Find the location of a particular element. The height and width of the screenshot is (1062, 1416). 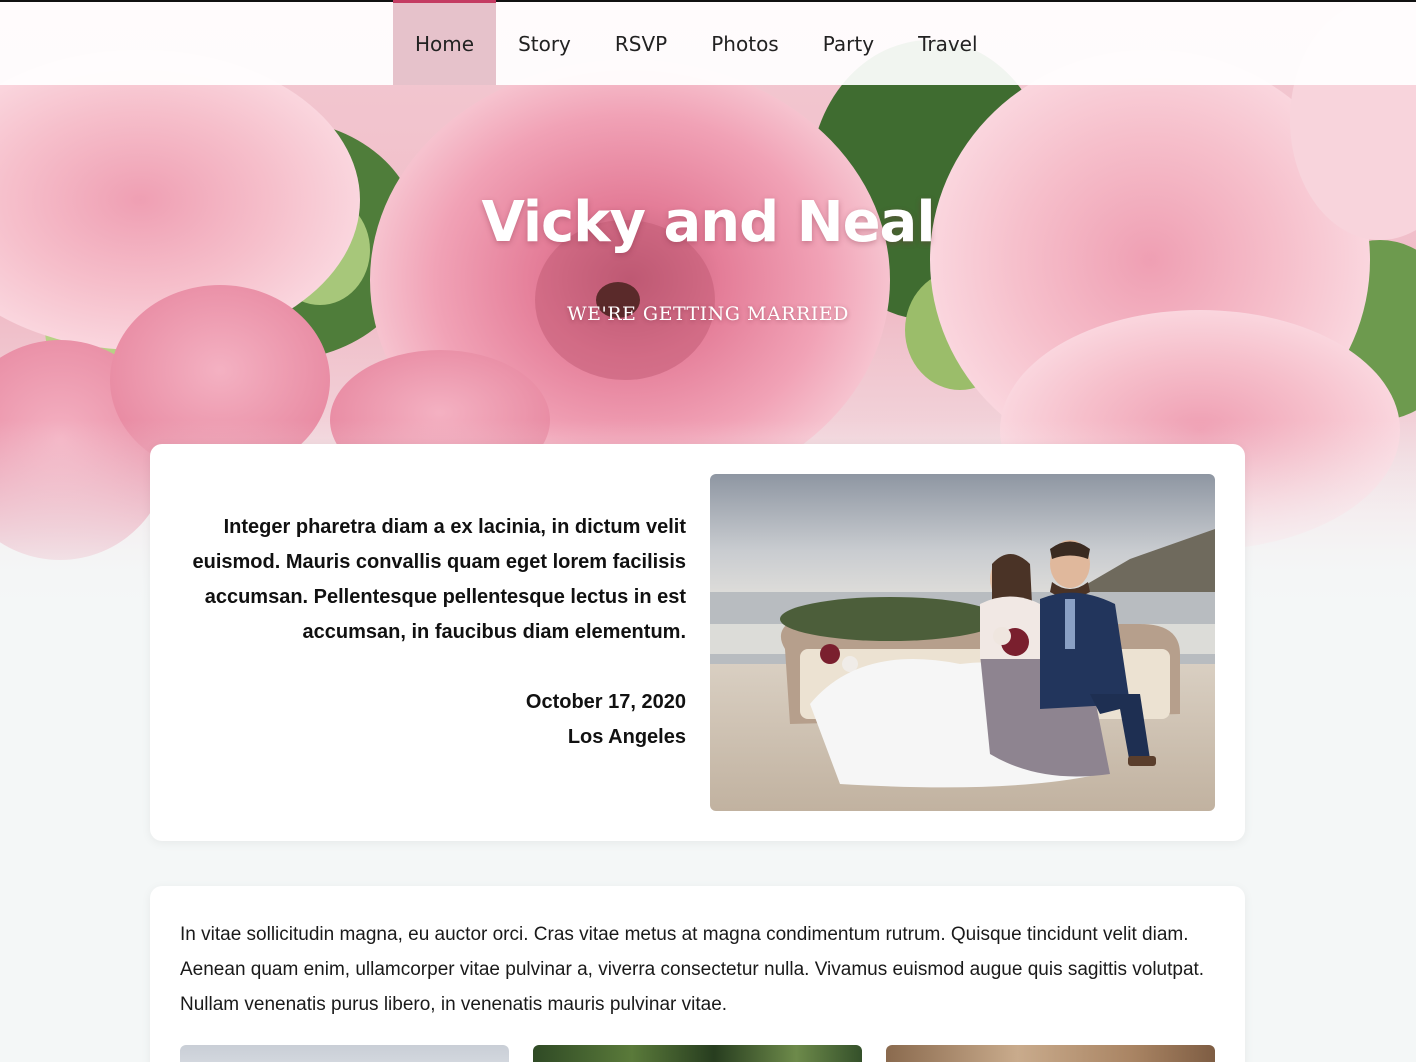

nav-item-travel: Travel is located at coordinates (947, 43).